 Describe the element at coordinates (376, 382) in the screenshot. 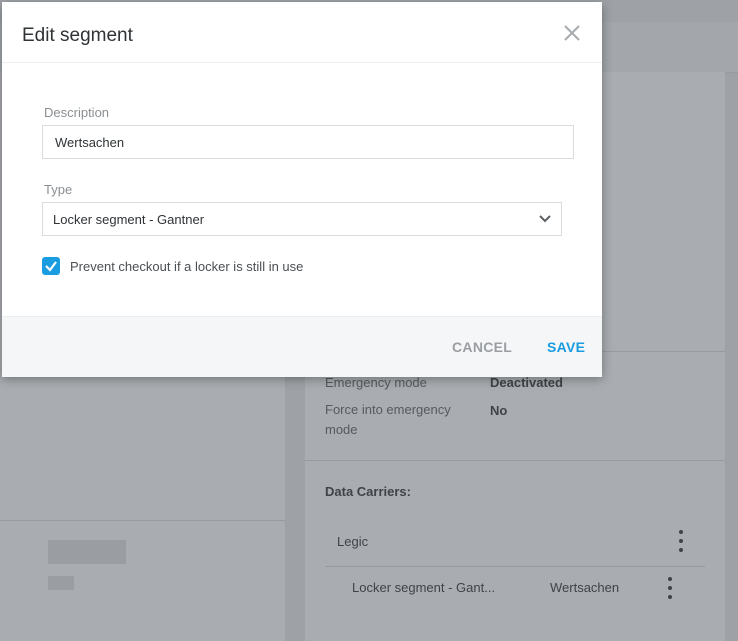

I see `emergency-mode-label: Emergency mode` at that location.